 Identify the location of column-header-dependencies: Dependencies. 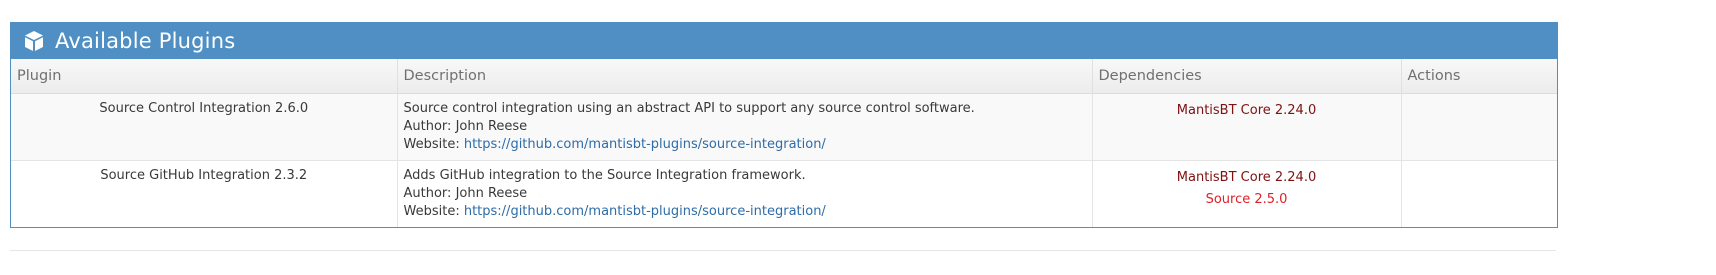
(1247, 76).